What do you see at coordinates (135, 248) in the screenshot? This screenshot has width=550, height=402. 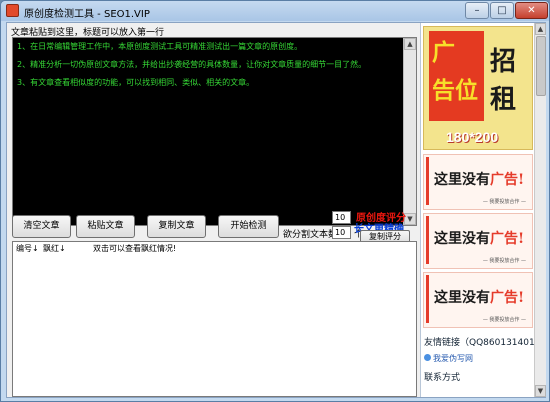 I see `results-hint: 双击可以查看飘红情况!` at bounding box center [135, 248].